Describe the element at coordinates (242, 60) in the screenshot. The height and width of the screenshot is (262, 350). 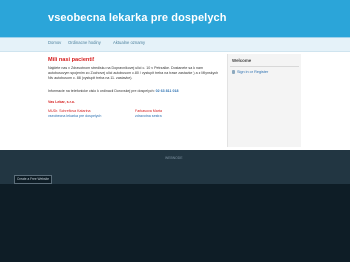
I see `sidebar-title: Welcome` at that location.